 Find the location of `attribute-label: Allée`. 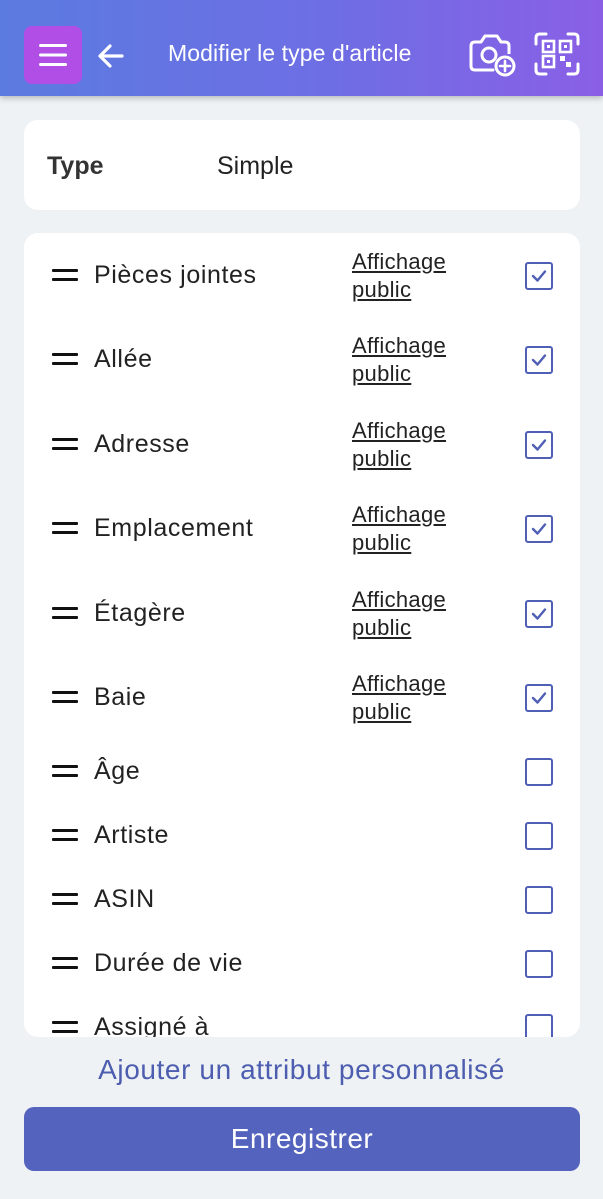

attribute-label: Allée is located at coordinates (123, 359).